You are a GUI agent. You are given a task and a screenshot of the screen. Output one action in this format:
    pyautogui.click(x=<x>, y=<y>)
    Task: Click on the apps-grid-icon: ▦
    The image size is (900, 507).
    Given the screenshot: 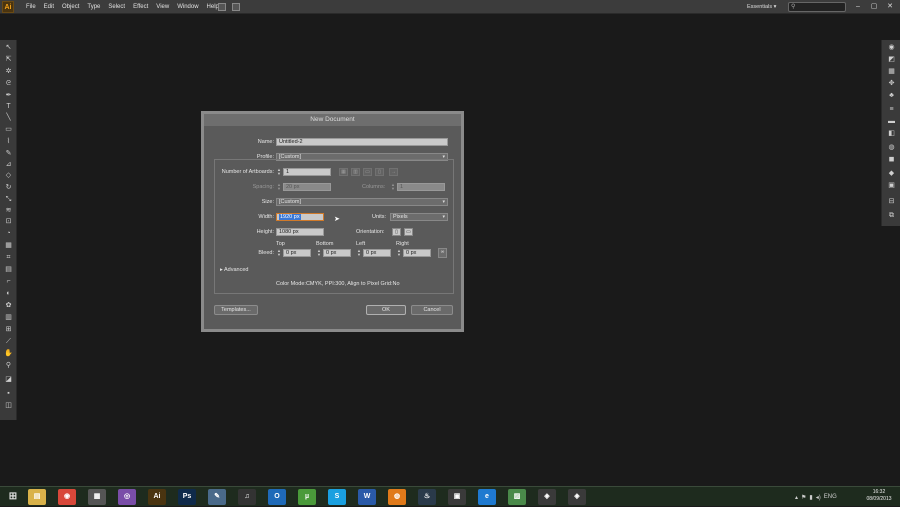 What is the action you would take?
    pyautogui.click(x=97, y=497)
    